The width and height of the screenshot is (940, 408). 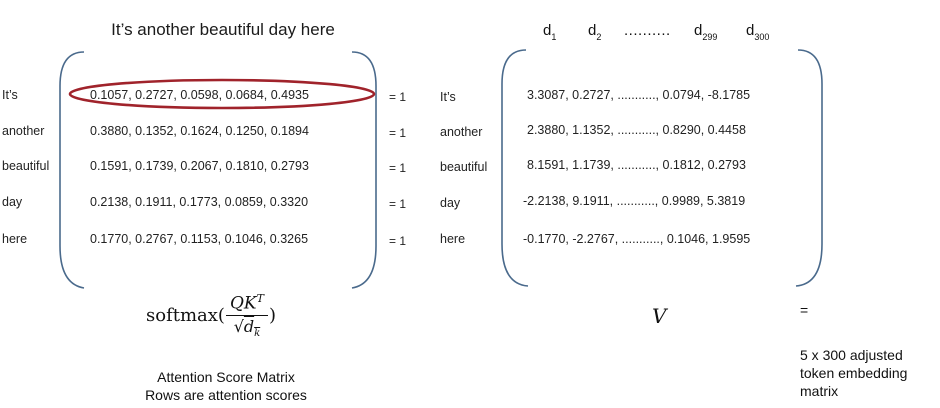 I want to click on attention-row-1: 0.1057, 0.2727, 0.0598, 0.0684, 0.4935, so click(x=199, y=95).